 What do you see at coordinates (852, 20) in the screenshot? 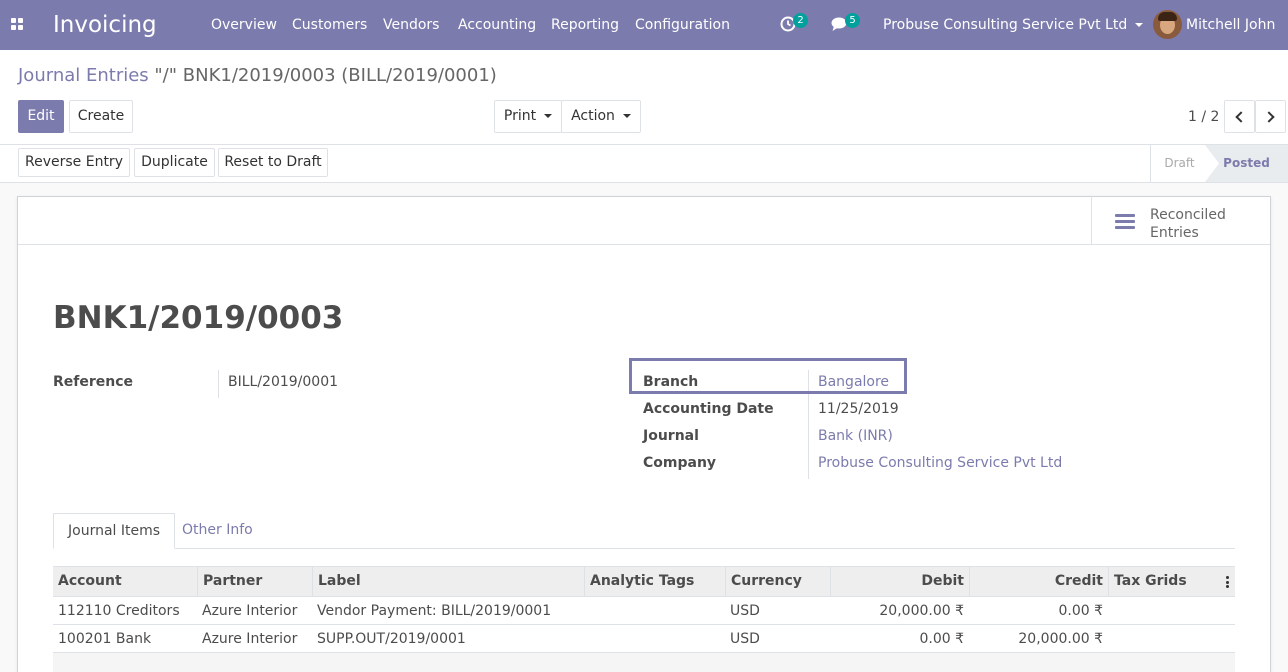
I see `message-count-badge: 5` at bounding box center [852, 20].